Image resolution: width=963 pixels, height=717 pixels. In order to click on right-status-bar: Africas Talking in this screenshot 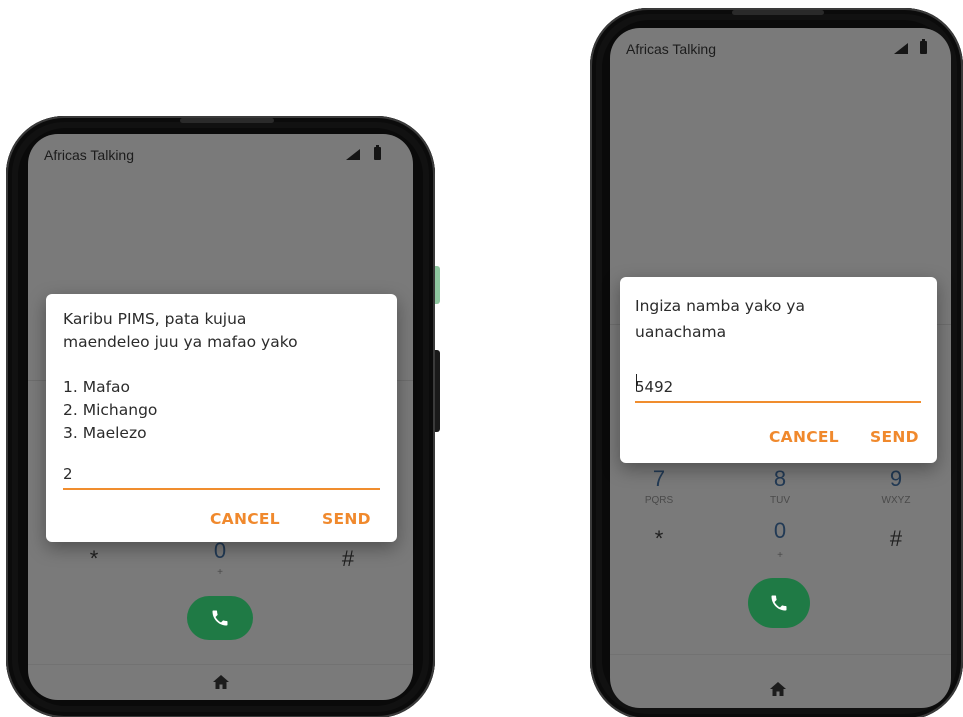, I will do `click(780, 50)`.